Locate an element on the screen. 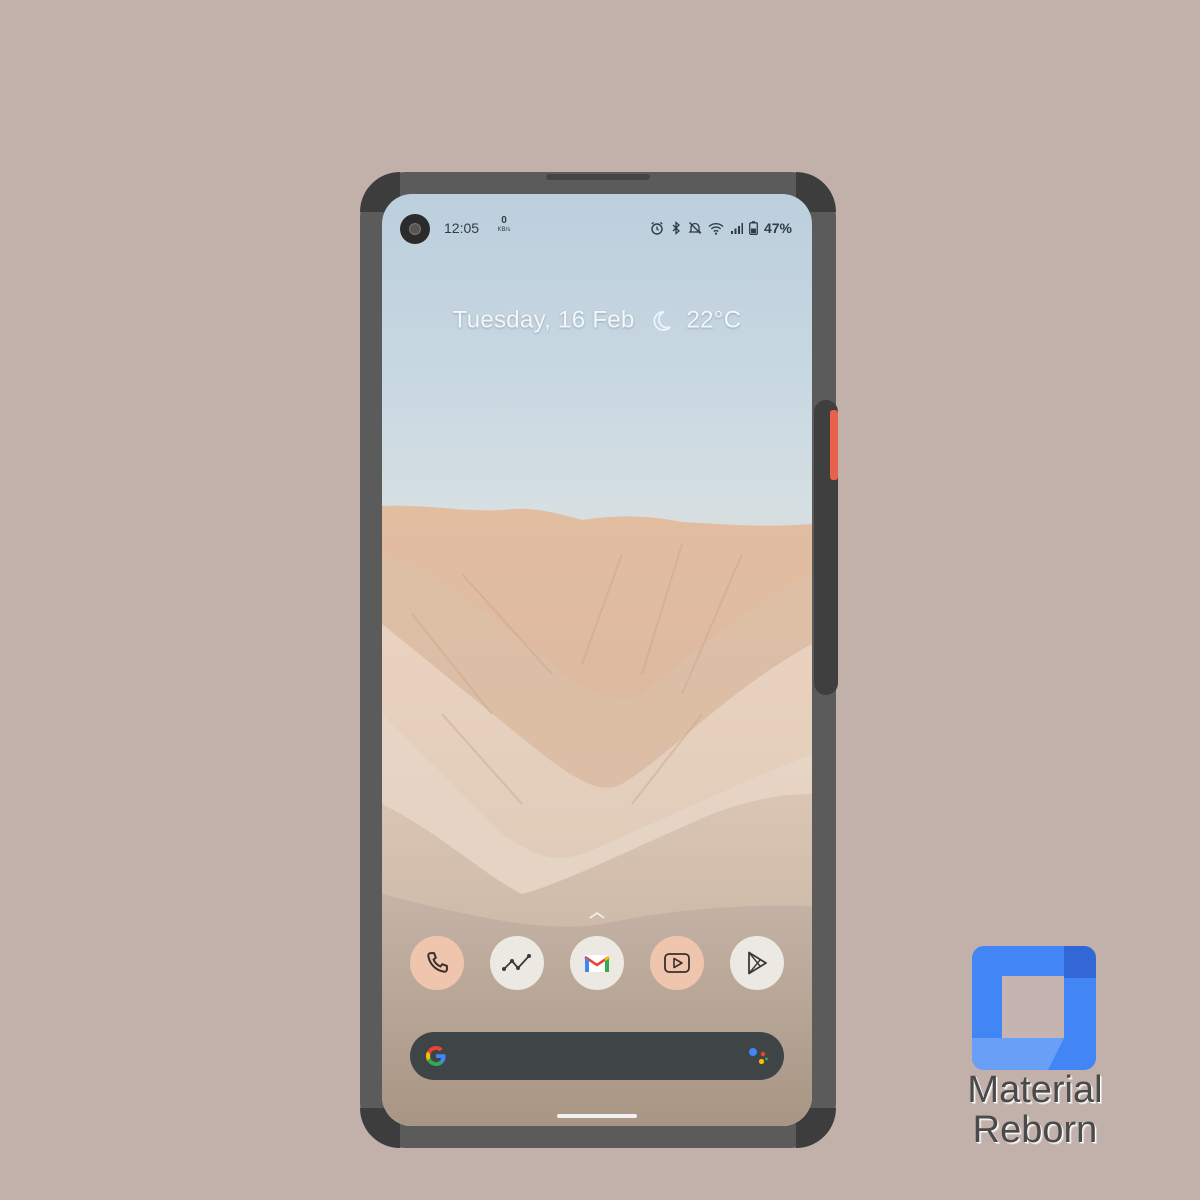 This screenshot has height=1200, width=1200. phone-app is located at coordinates (437, 963).